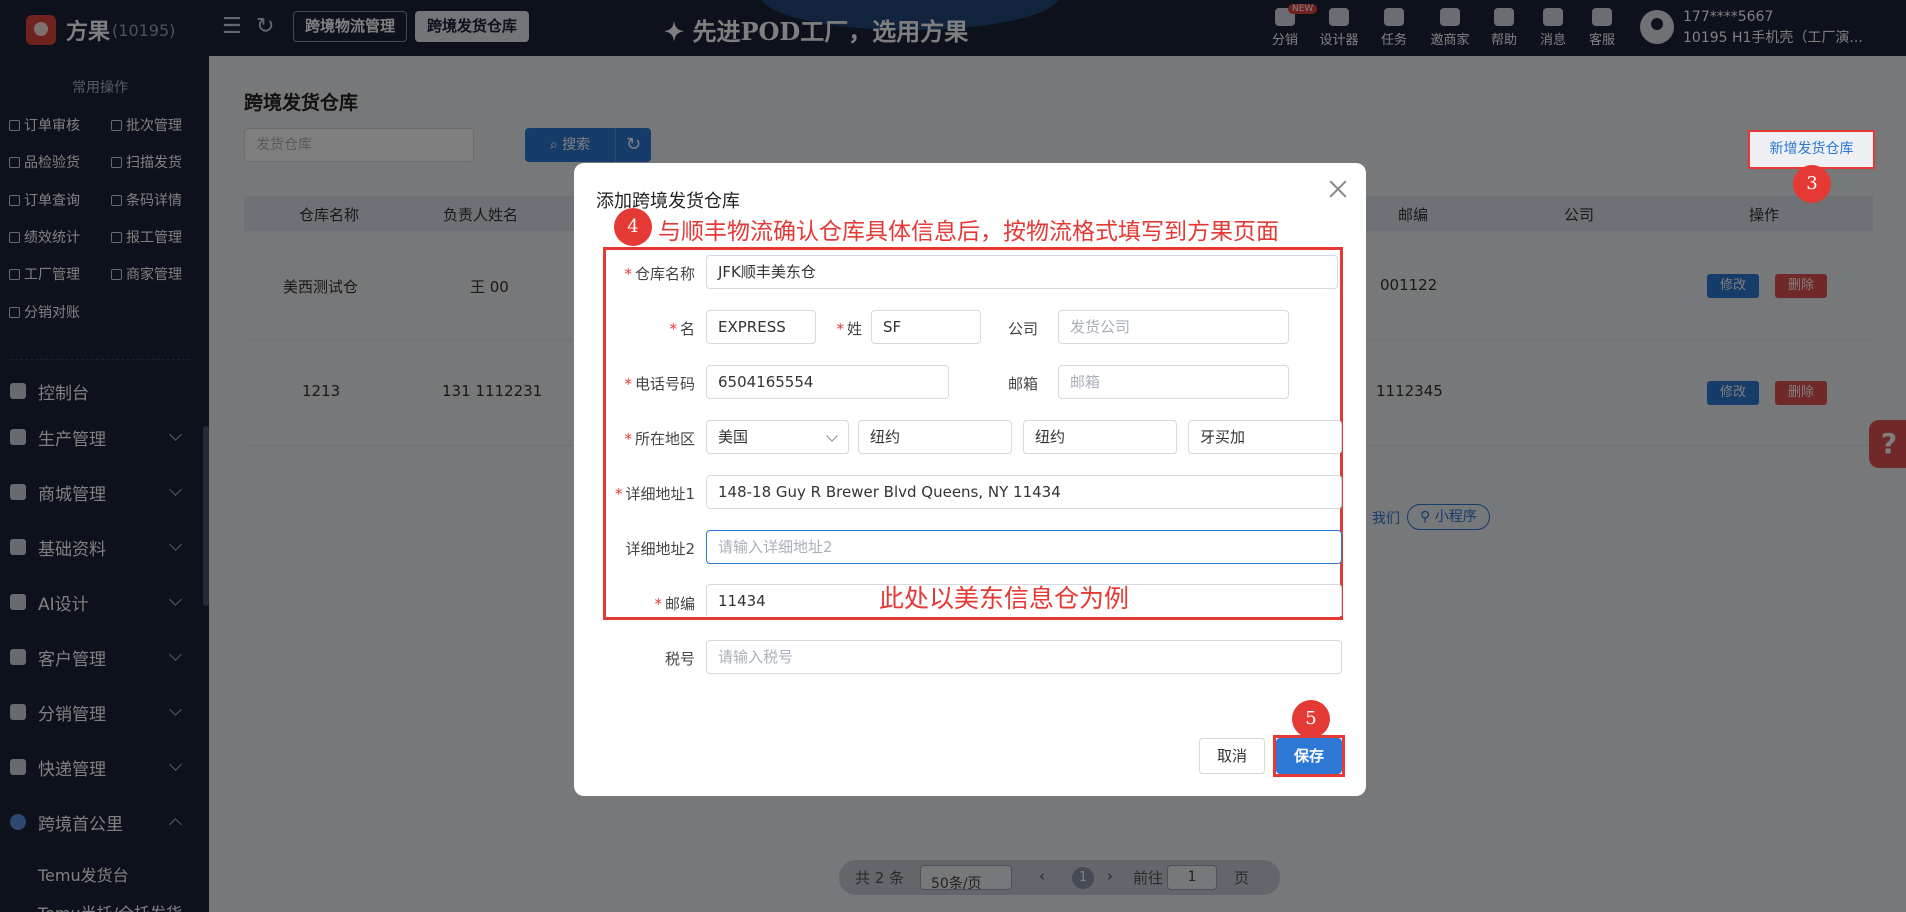 This screenshot has height=912, width=1906. Describe the element at coordinates (968, 232) in the screenshot. I see `annotation-step-4-text: 与顺丰物流确认仓库具体信息后，按物流格式填写到方果页面` at that location.